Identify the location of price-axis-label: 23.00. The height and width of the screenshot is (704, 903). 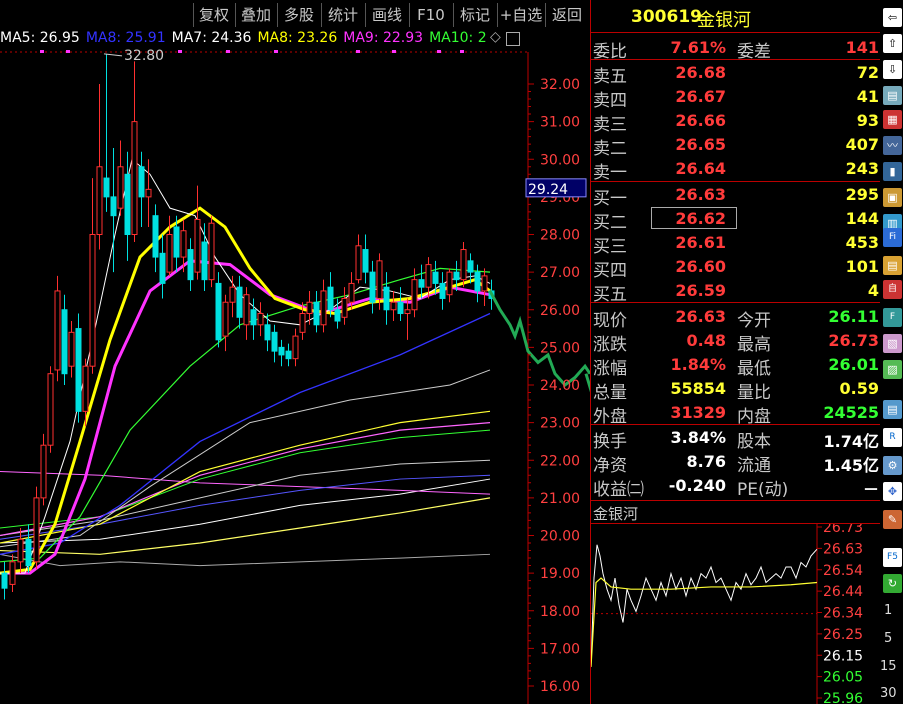
(560, 424).